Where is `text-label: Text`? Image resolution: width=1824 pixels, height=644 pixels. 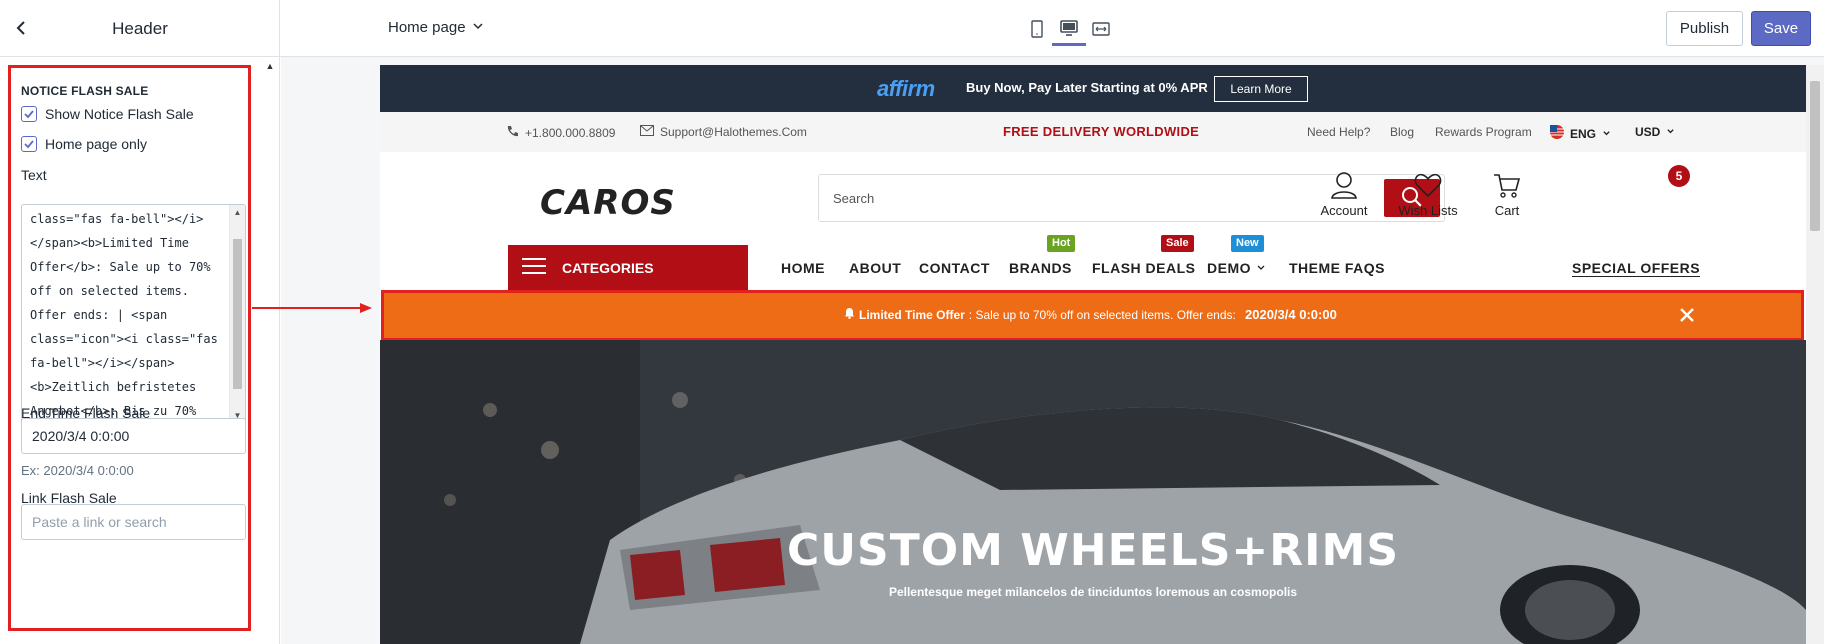
text-label: Text is located at coordinates (34, 175).